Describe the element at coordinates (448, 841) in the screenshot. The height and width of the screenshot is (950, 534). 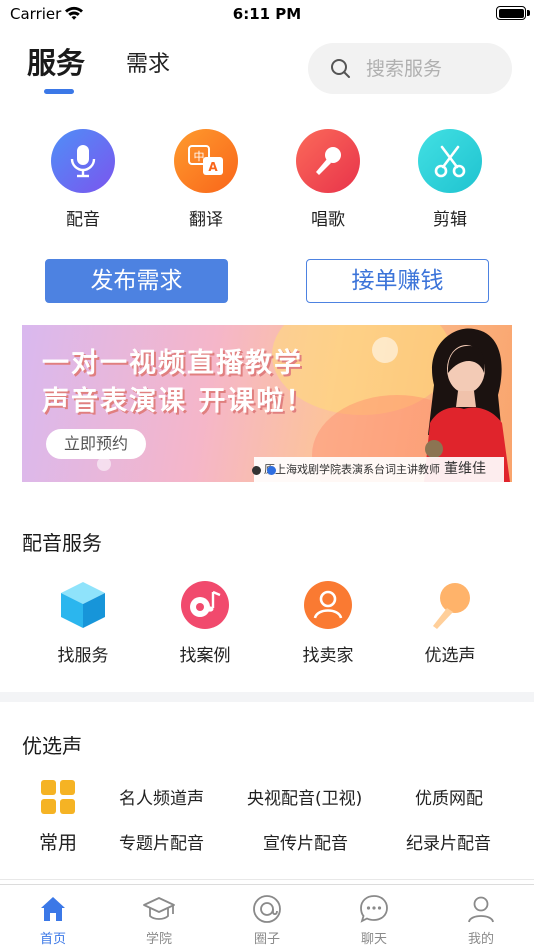
I see `voice-category-documentary: 纪录片配音` at that location.